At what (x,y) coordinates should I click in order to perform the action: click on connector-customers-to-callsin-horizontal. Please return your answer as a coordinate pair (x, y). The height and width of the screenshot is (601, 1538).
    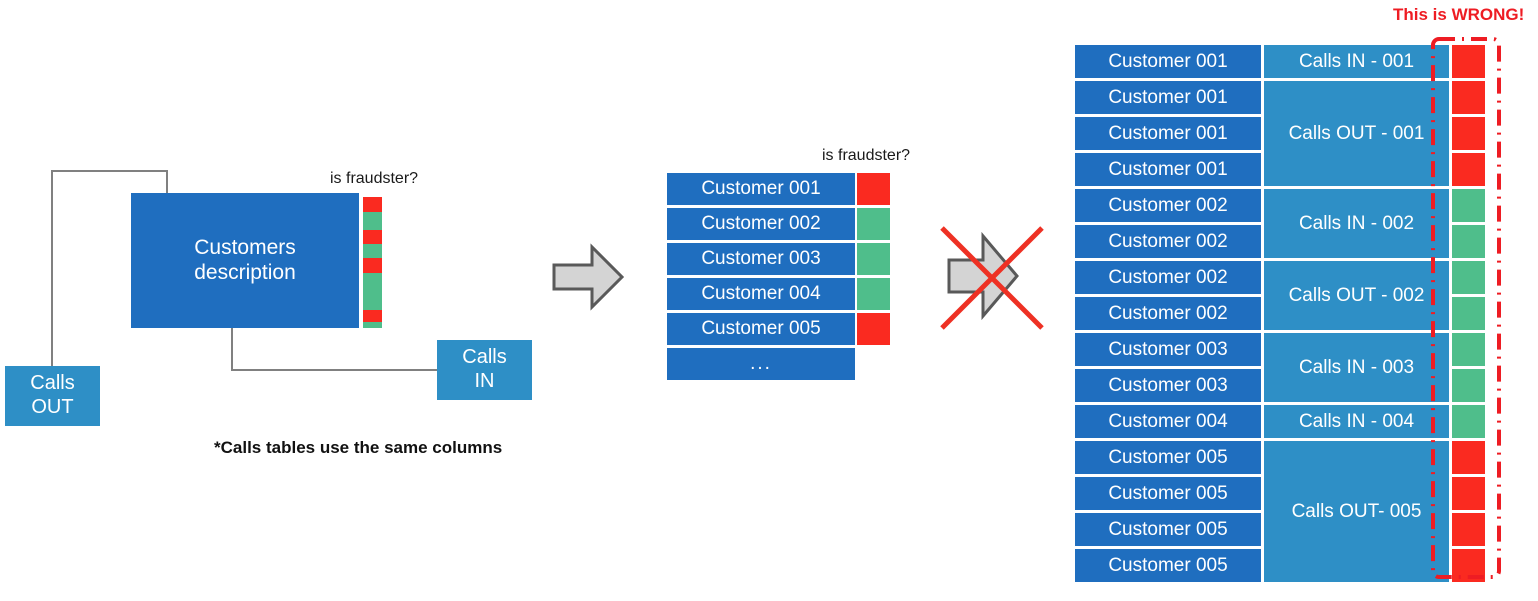
    Looking at the image, I should click on (334, 370).